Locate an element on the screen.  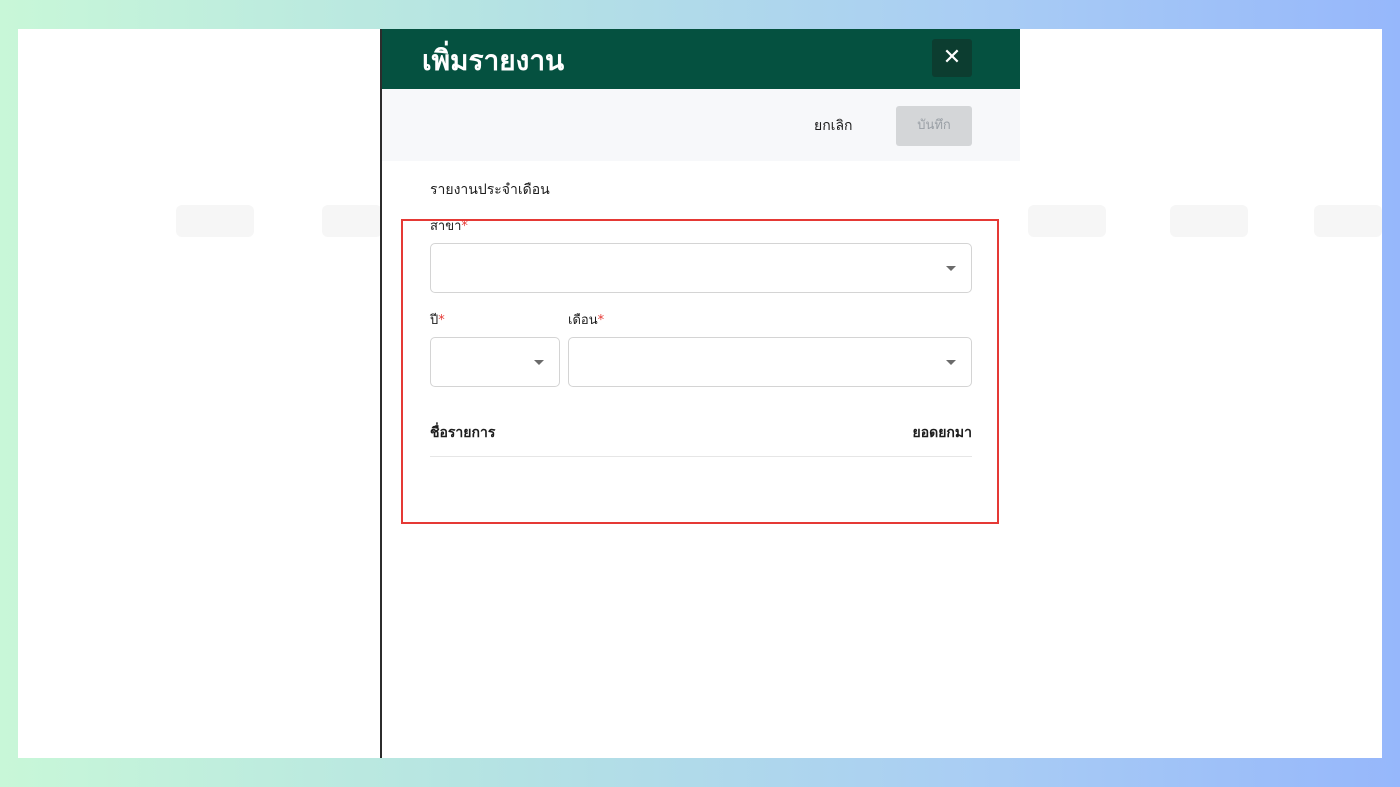
cancel-button: ยกเลิก is located at coordinates (833, 126).